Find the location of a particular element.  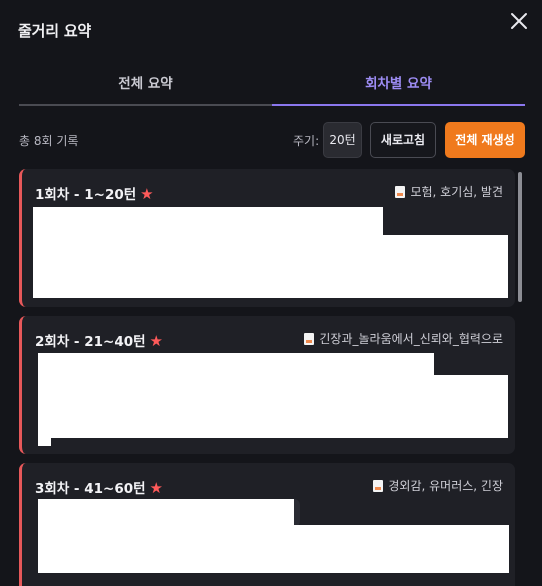

episode-tags-text: 긴장과_놀라움에서_신뢰와_협력으로 is located at coordinates (411, 339).